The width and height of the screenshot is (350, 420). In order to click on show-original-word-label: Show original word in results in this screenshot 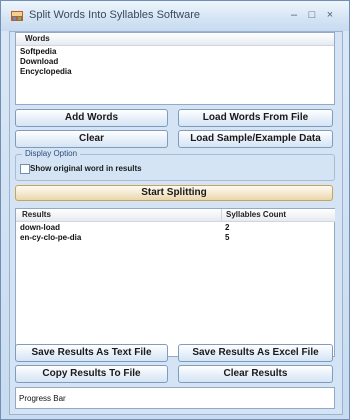, I will do `click(86, 168)`.